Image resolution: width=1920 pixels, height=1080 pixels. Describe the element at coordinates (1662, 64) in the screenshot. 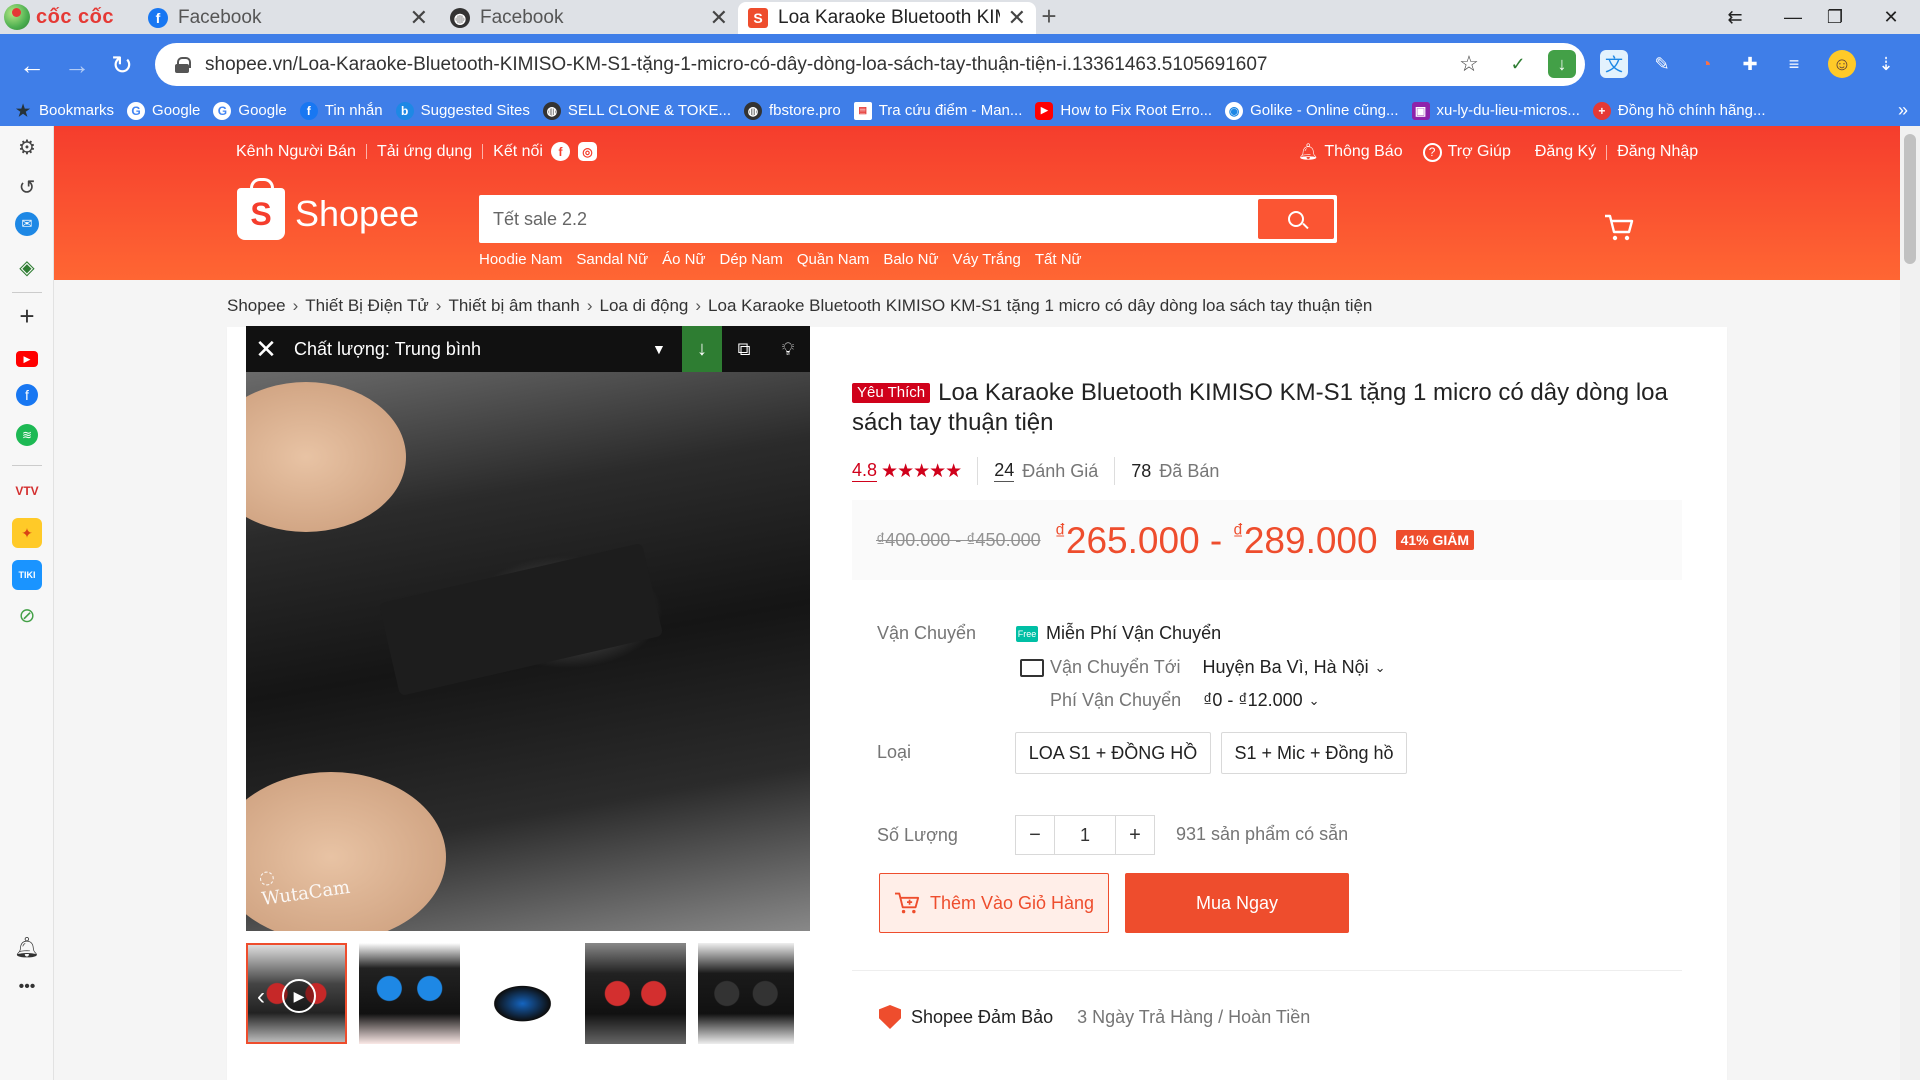

I see `eyedropper-icon: ✎` at that location.